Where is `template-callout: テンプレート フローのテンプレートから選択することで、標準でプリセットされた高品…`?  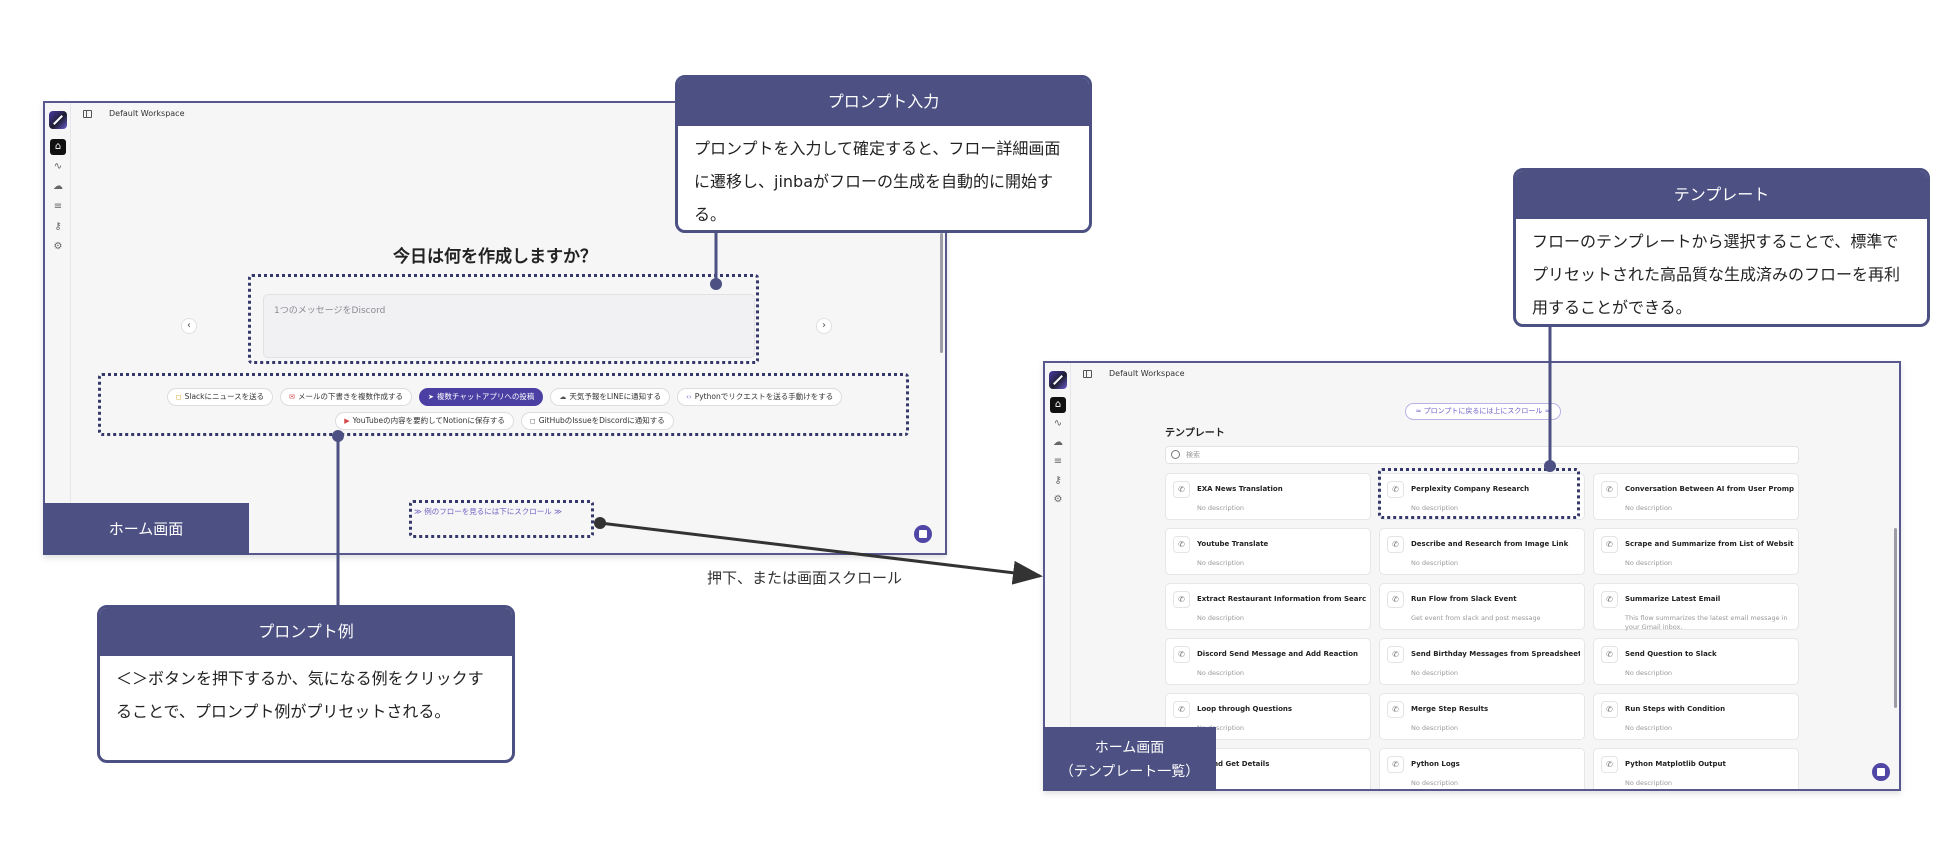
template-callout: テンプレート フローのテンプレートから選択することで、標準でプリセットされた高品… is located at coordinates (1721, 247).